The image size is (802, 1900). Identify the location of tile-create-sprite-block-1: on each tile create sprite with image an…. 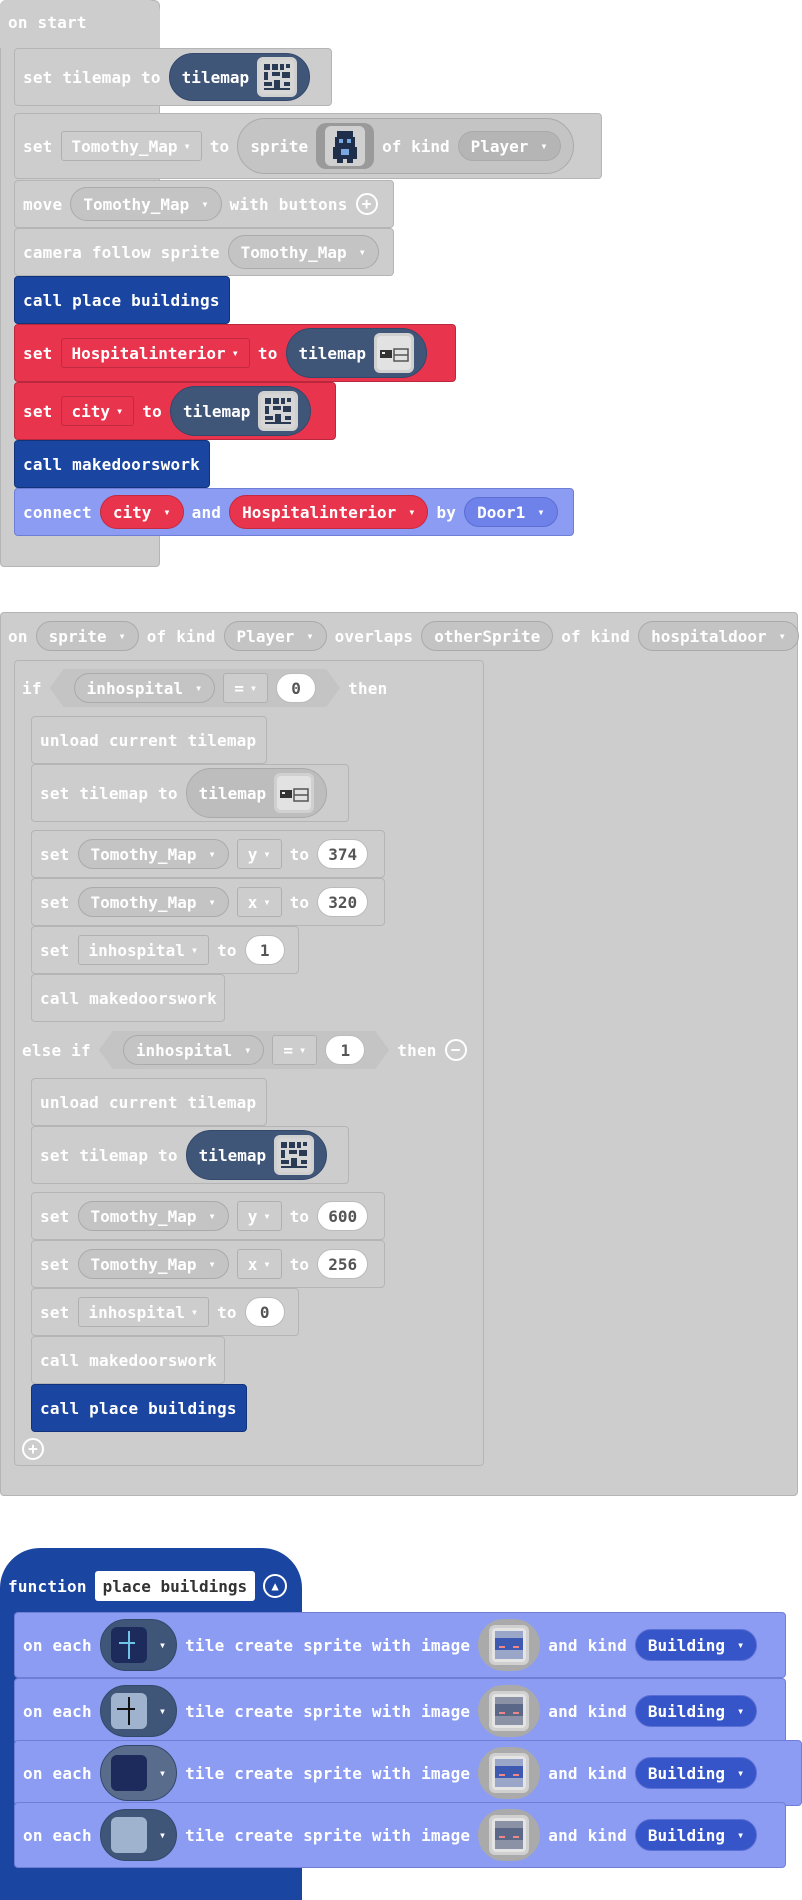
(400, 1645).